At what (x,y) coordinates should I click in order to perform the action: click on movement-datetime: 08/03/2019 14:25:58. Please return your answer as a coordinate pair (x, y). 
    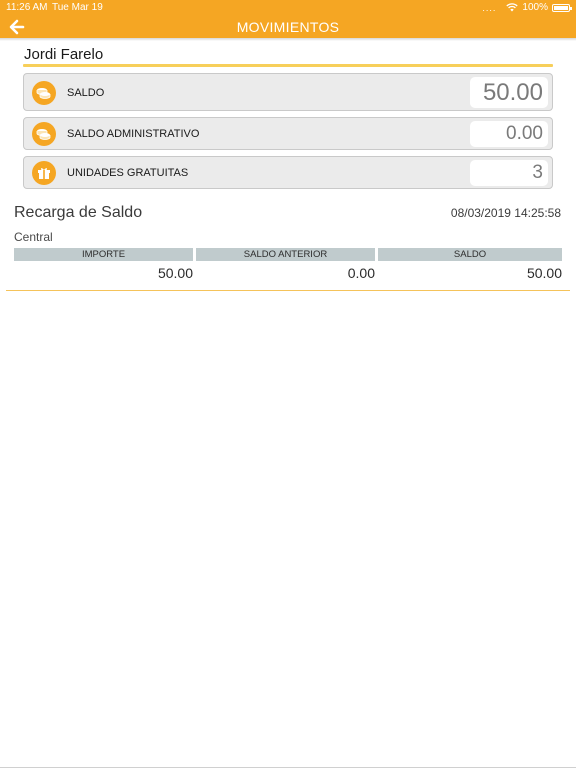
    Looking at the image, I should click on (505, 213).